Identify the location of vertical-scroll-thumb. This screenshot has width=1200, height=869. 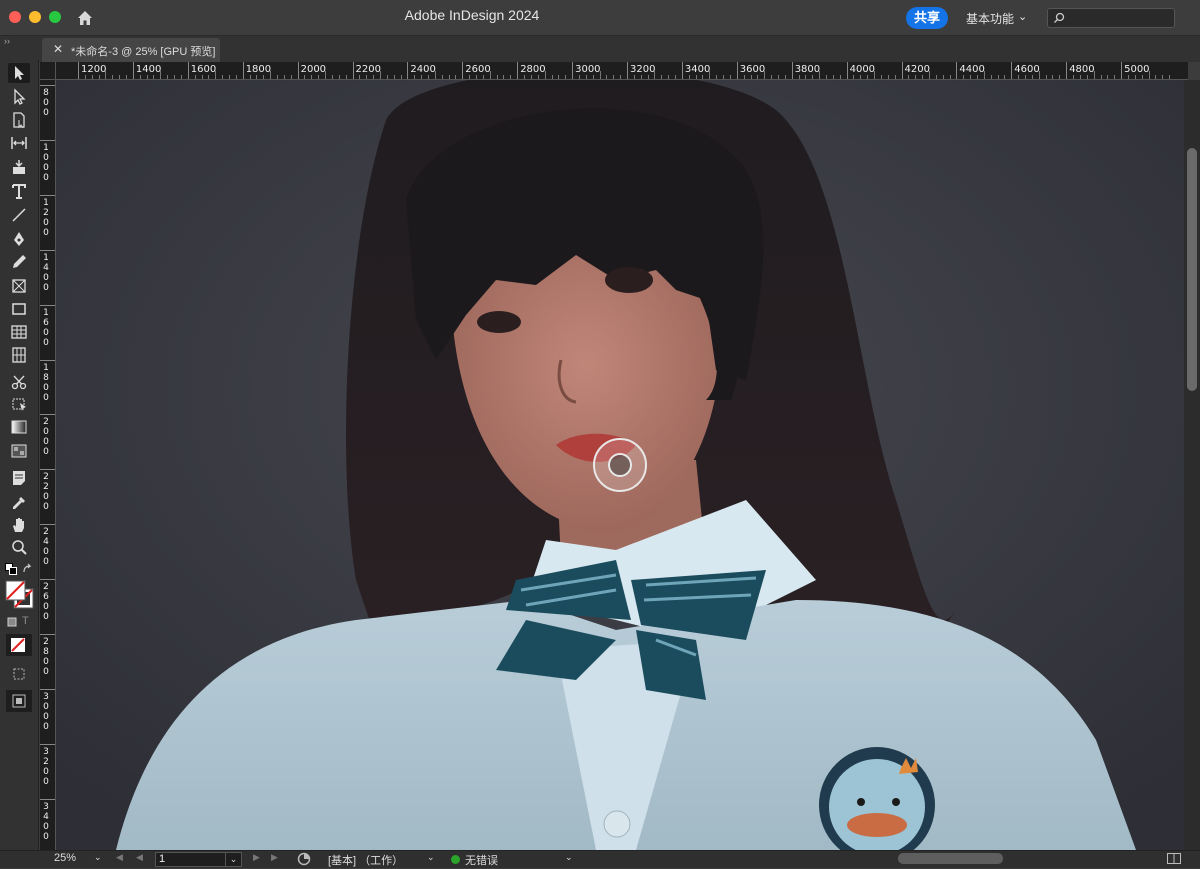
(1192, 269).